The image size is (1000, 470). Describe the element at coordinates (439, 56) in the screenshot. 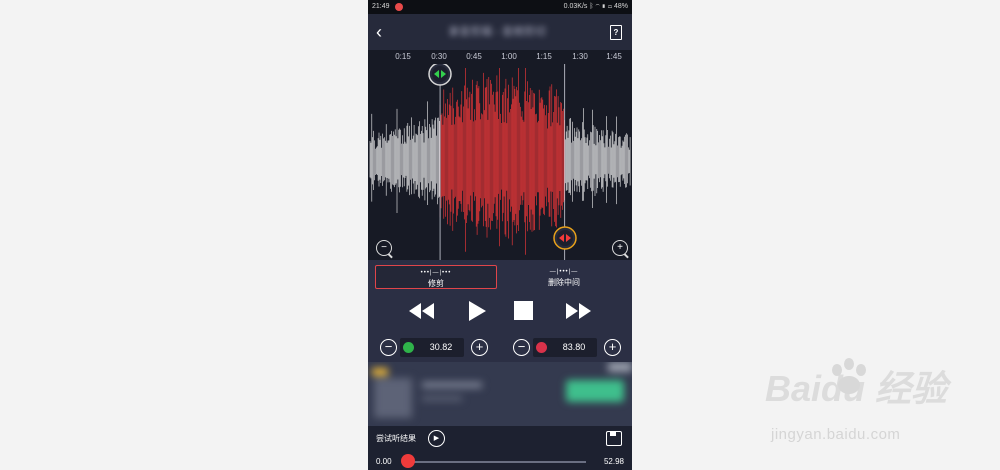

I see `timeline-tick: 0:30` at that location.